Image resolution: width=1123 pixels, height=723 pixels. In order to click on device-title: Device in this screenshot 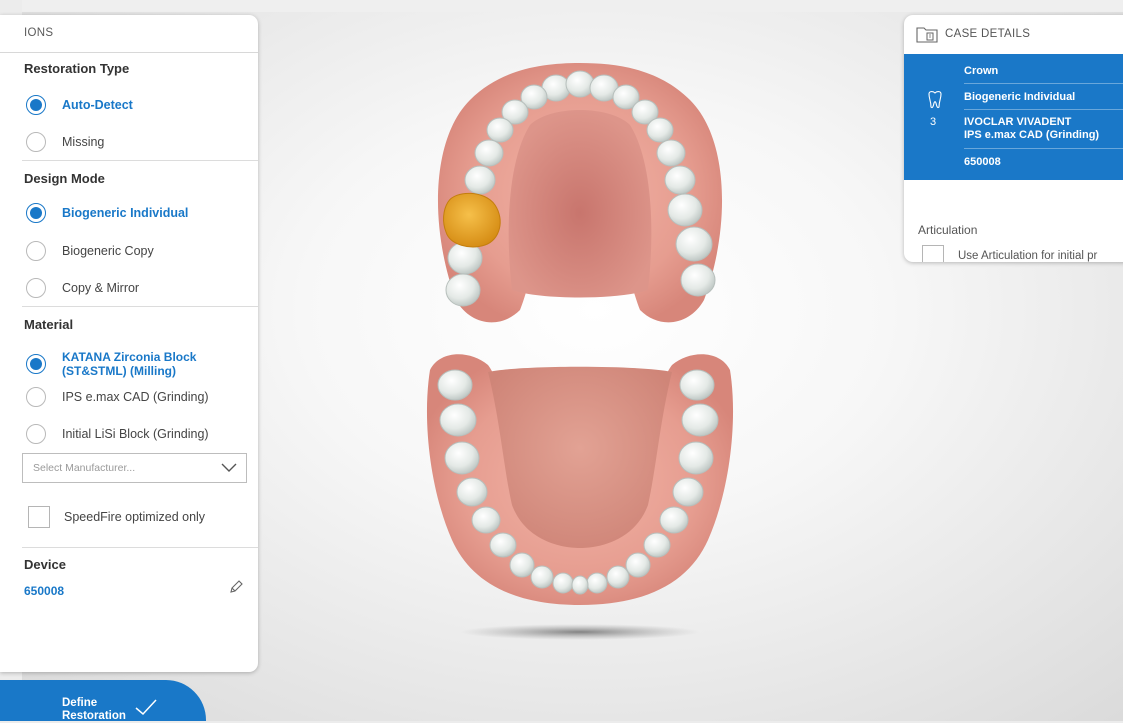, I will do `click(45, 564)`.